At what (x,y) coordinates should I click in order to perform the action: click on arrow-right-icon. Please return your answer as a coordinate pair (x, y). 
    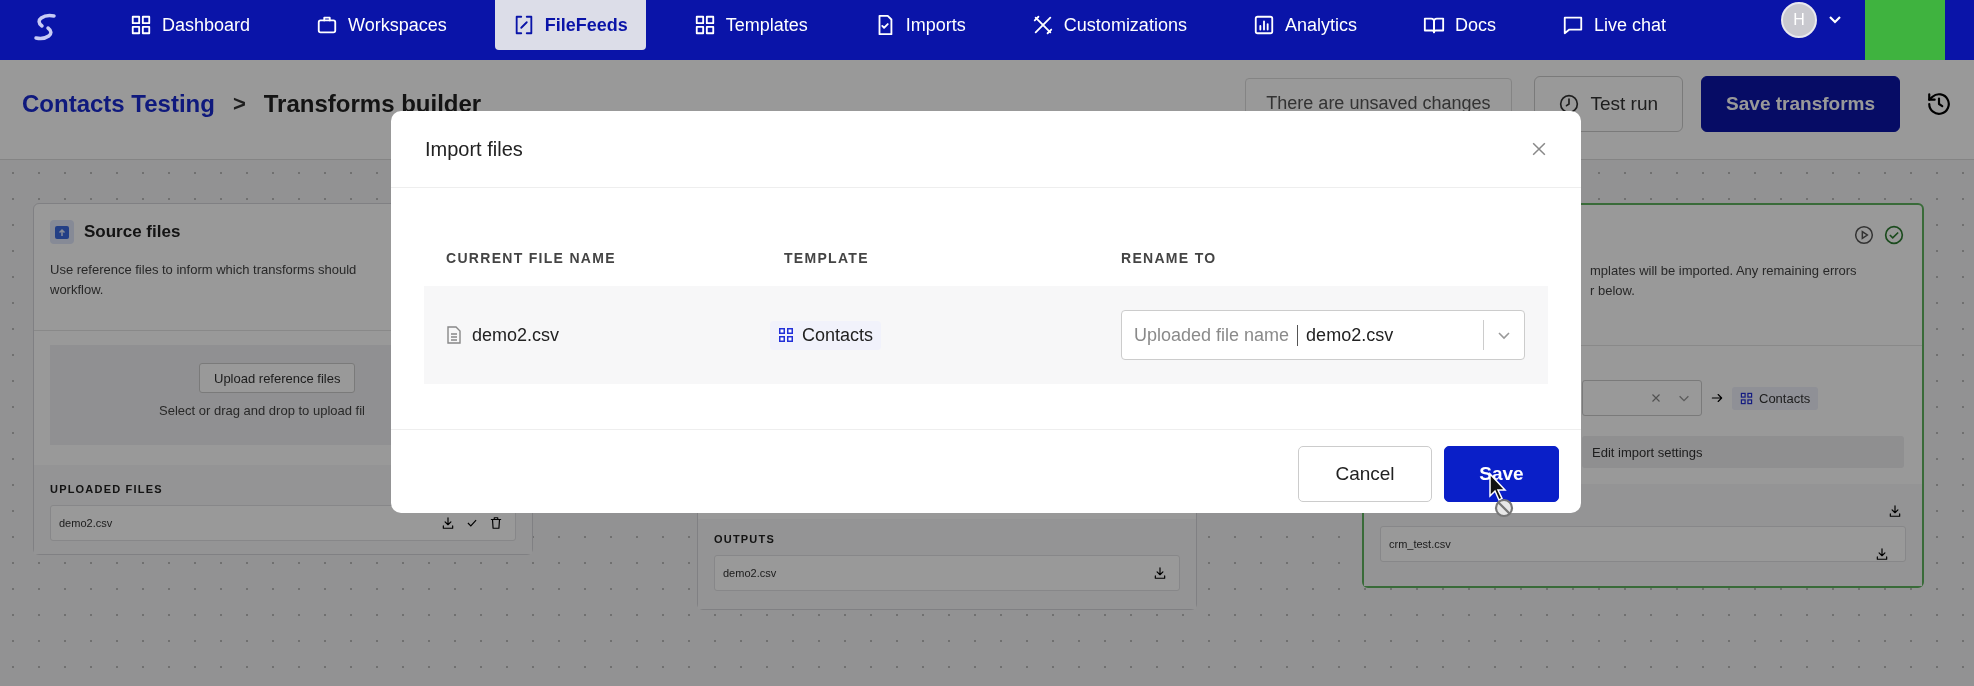
    Looking at the image, I should click on (1717, 398).